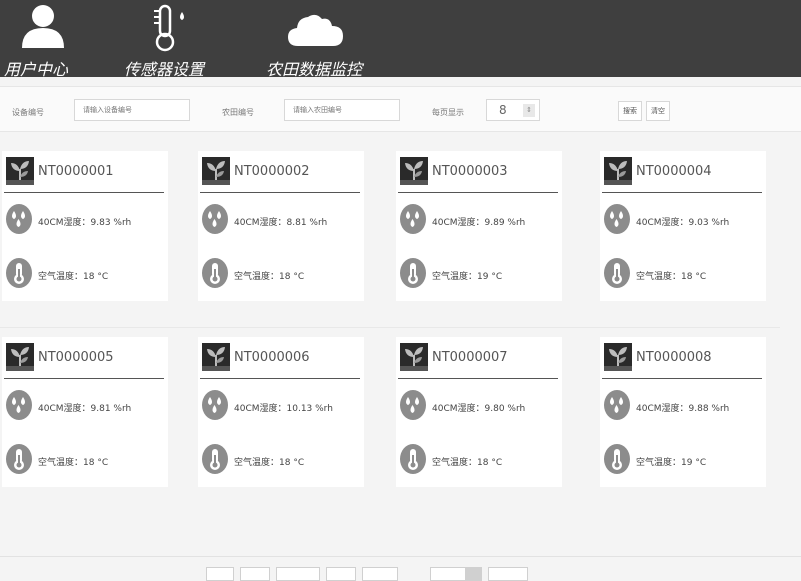 The height and width of the screenshot is (581, 801). I want to click on nav-farm-monitoring-label: 农田数据监控, so click(314, 69).